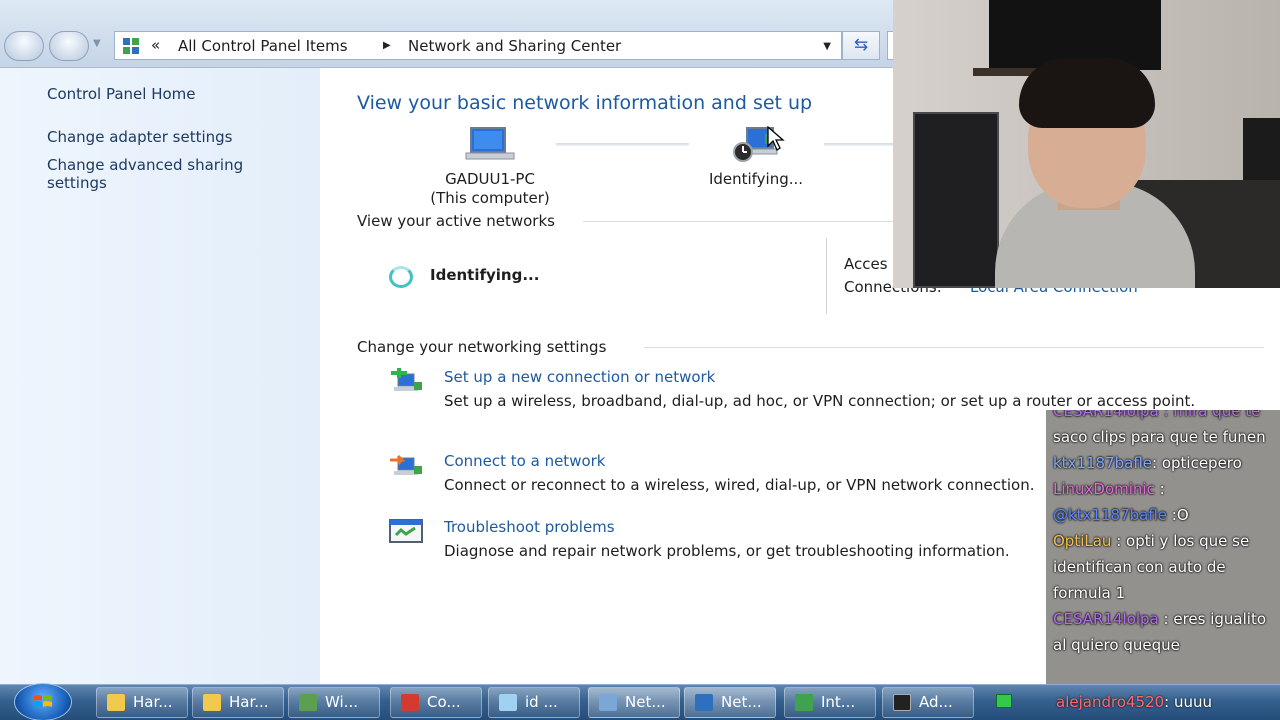 The height and width of the screenshot is (720, 1280). I want to click on windows-logo-icon, so click(43, 701).